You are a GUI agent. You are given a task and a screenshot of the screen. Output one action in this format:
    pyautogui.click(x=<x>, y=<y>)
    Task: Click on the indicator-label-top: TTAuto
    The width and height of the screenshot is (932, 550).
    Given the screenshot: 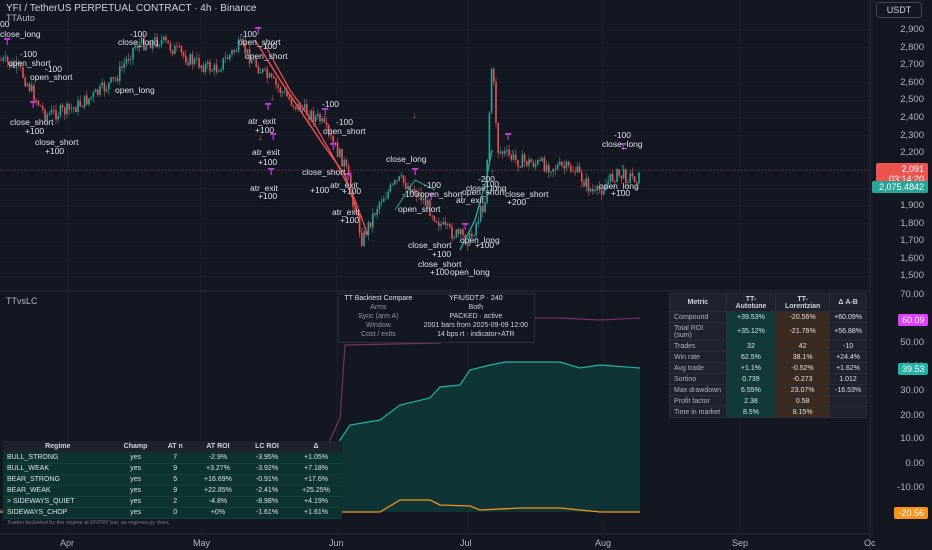 What is the action you would take?
    pyautogui.click(x=20, y=18)
    